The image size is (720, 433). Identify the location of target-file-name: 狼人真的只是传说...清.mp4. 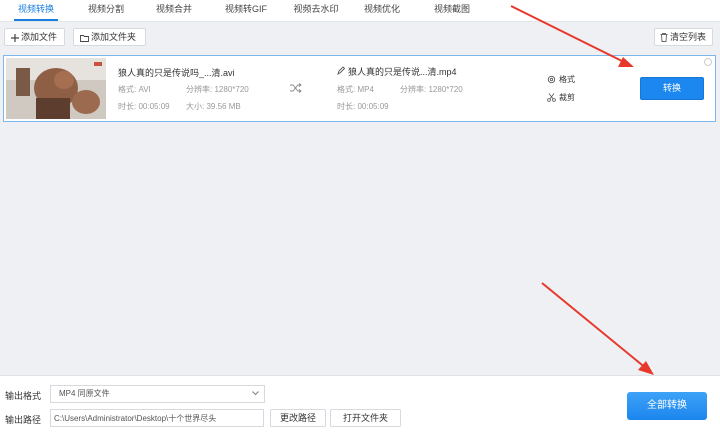
(402, 71).